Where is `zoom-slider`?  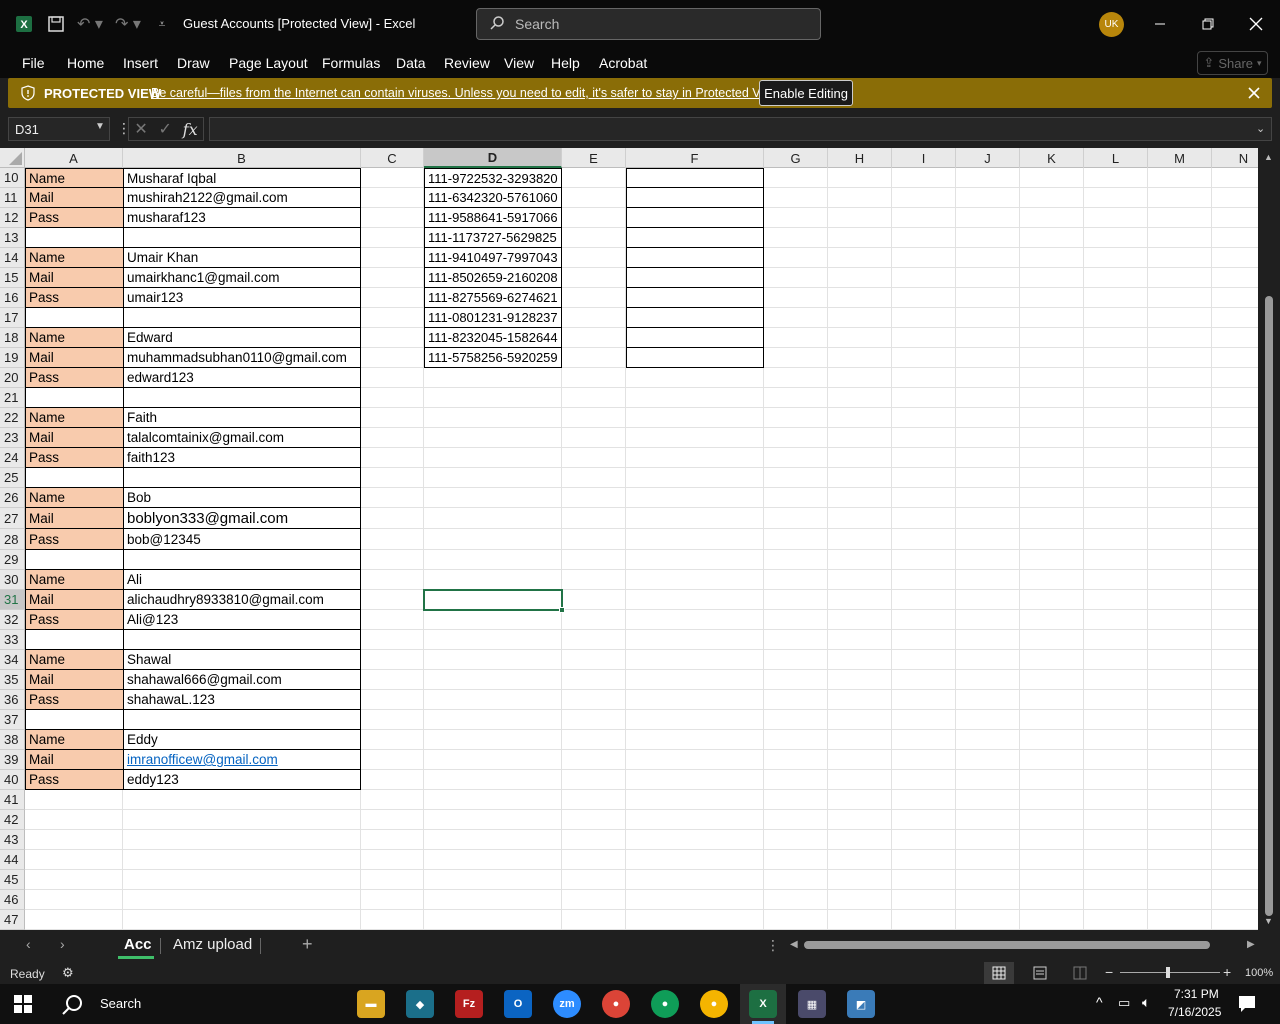
zoom-slider is located at coordinates (1170, 972).